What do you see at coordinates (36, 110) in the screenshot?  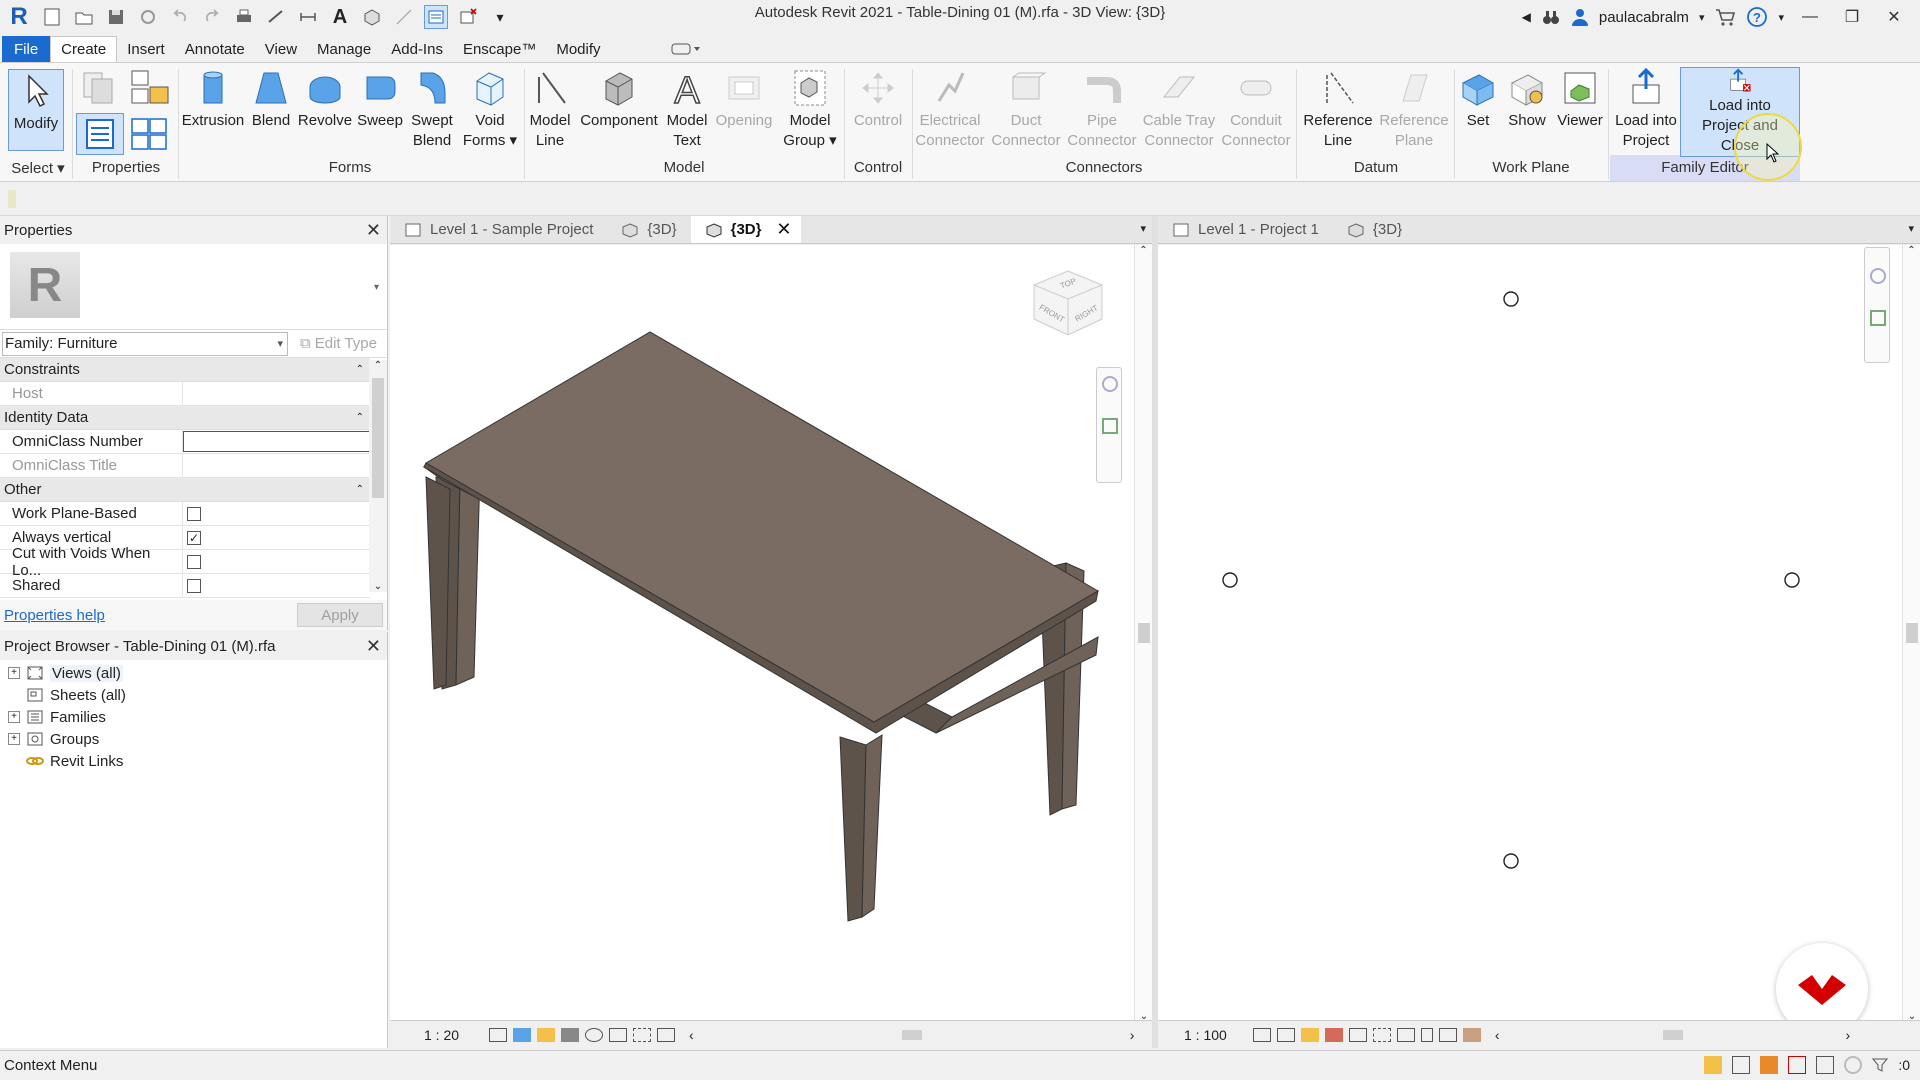 I see `modify-tool: Modify` at bounding box center [36, 110].